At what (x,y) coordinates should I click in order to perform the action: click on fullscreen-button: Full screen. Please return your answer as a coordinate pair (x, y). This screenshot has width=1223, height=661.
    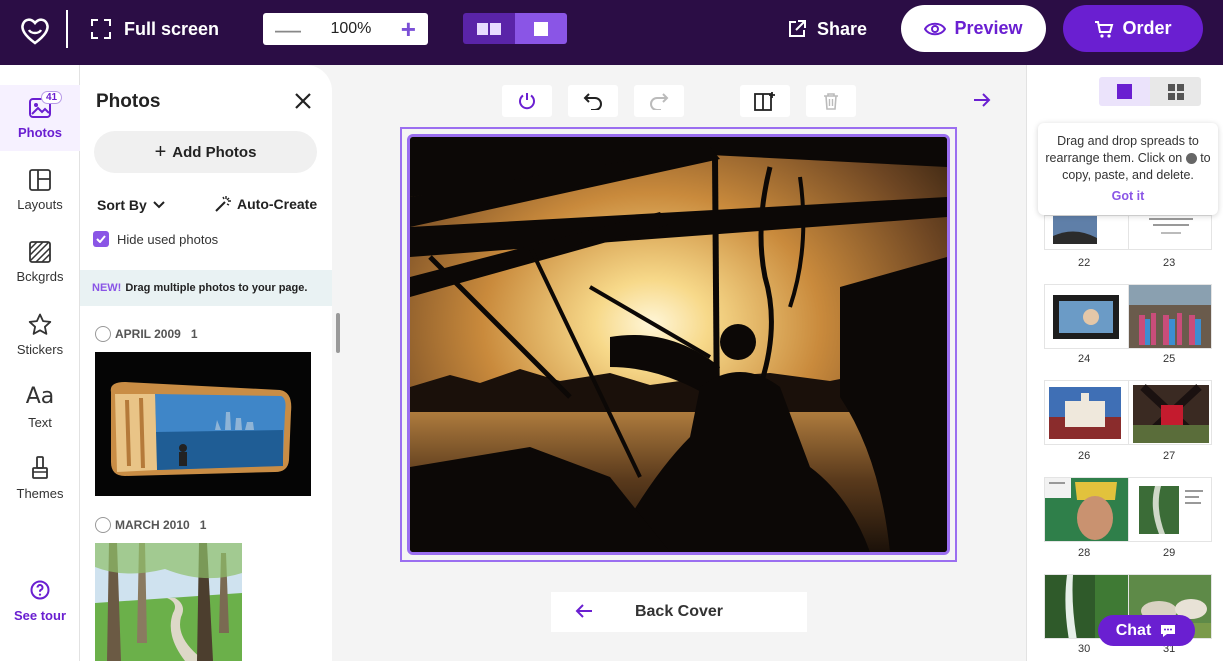
    Looking at the image, I should click on (154, 29).